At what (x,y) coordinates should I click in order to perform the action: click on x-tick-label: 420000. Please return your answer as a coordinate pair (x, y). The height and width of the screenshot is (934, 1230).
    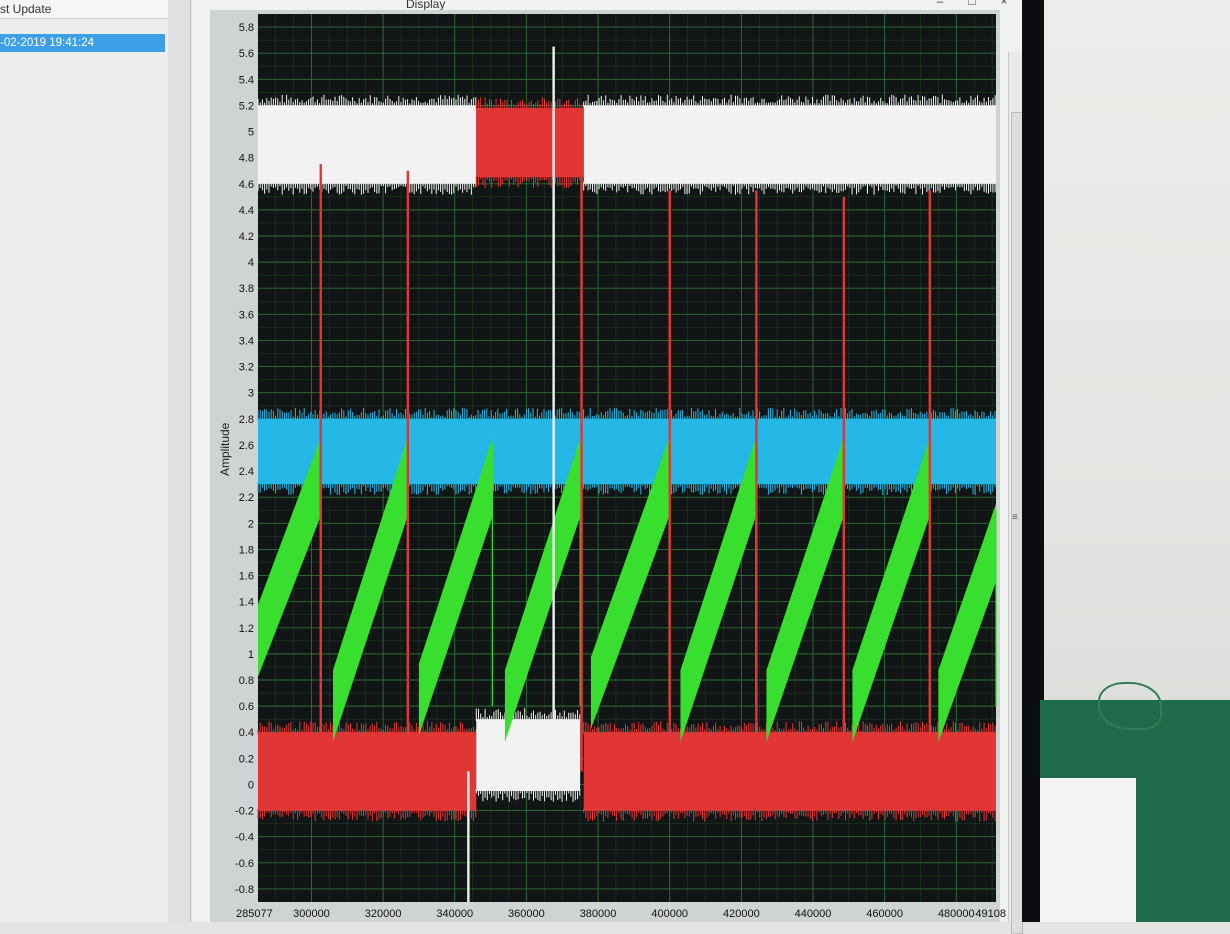
    Looking at the image, I should click on (741, 914).